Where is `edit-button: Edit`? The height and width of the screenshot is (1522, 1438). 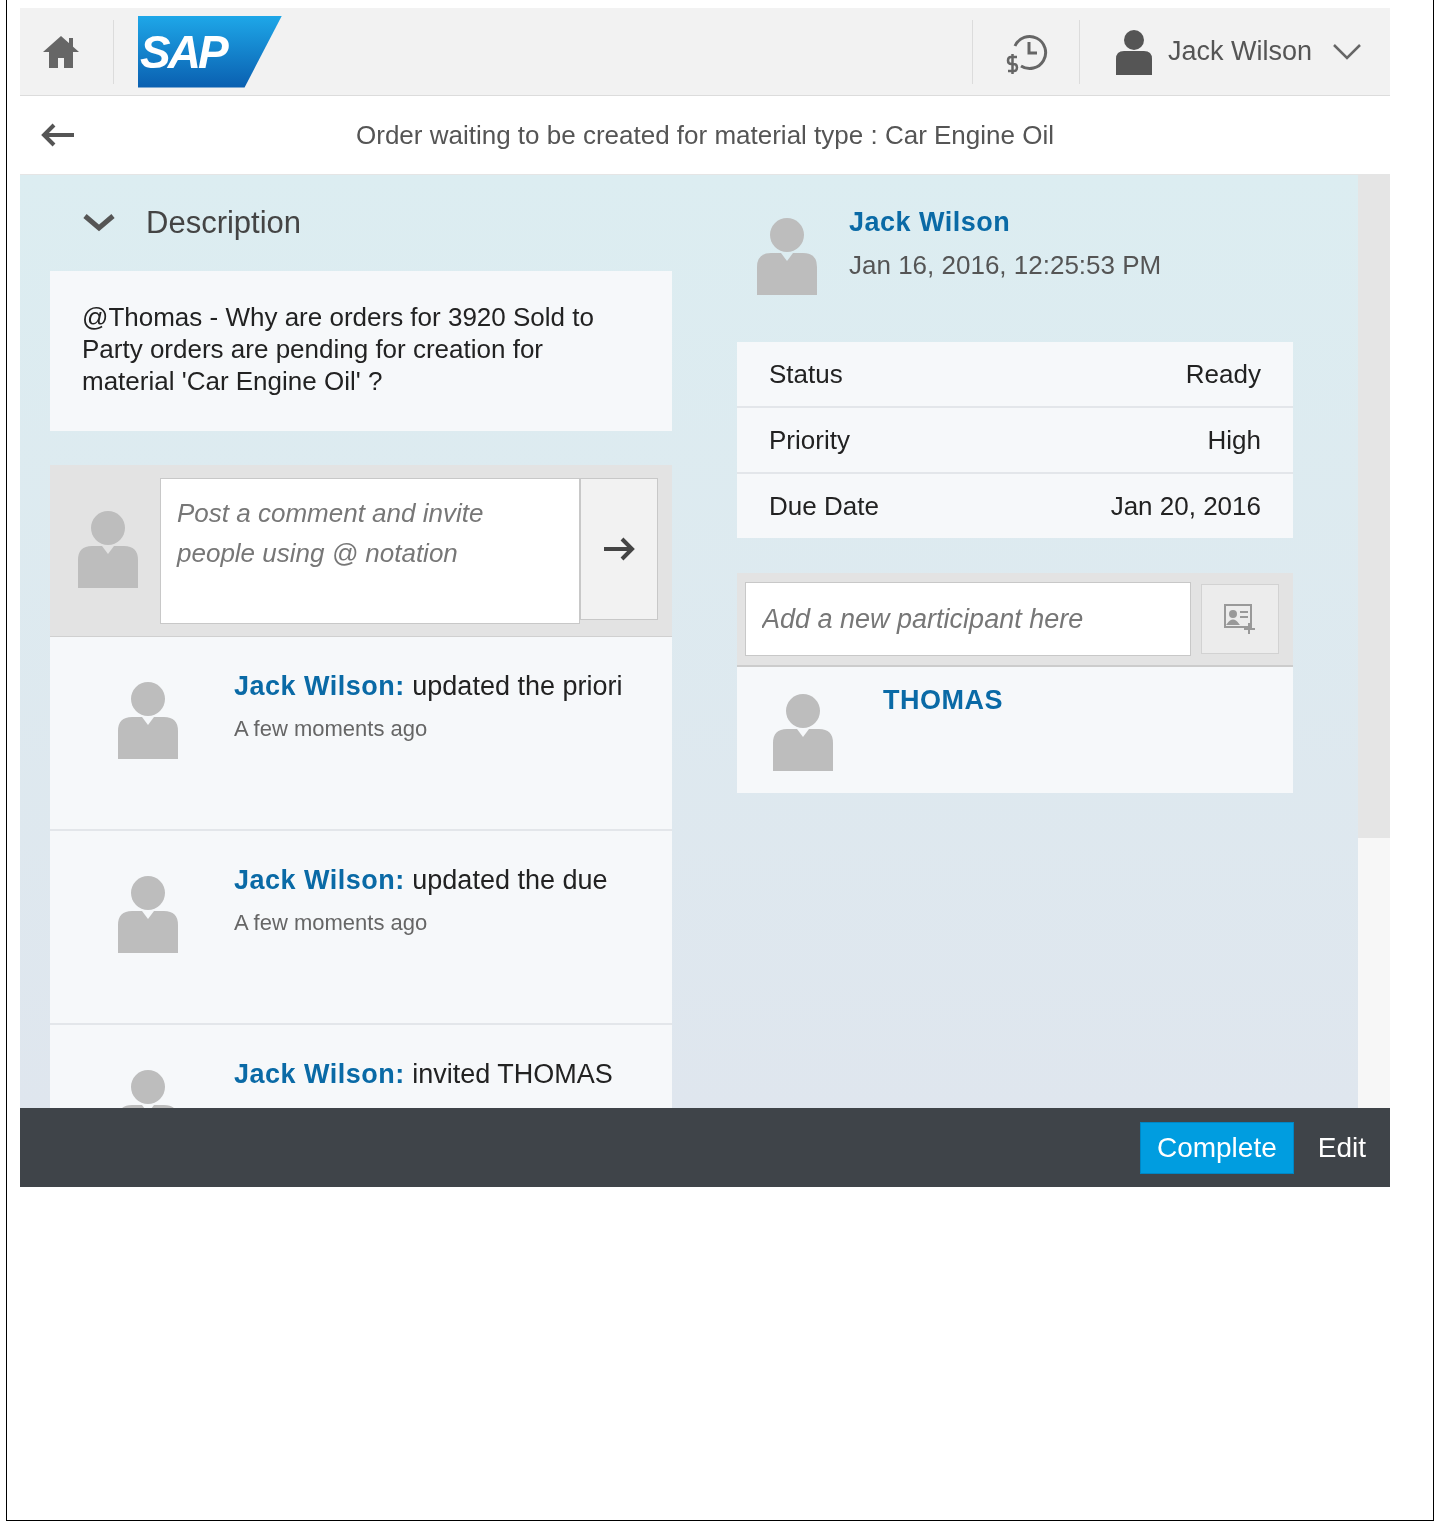
edit-button: Edit is located at coordinates (1341, 1147).